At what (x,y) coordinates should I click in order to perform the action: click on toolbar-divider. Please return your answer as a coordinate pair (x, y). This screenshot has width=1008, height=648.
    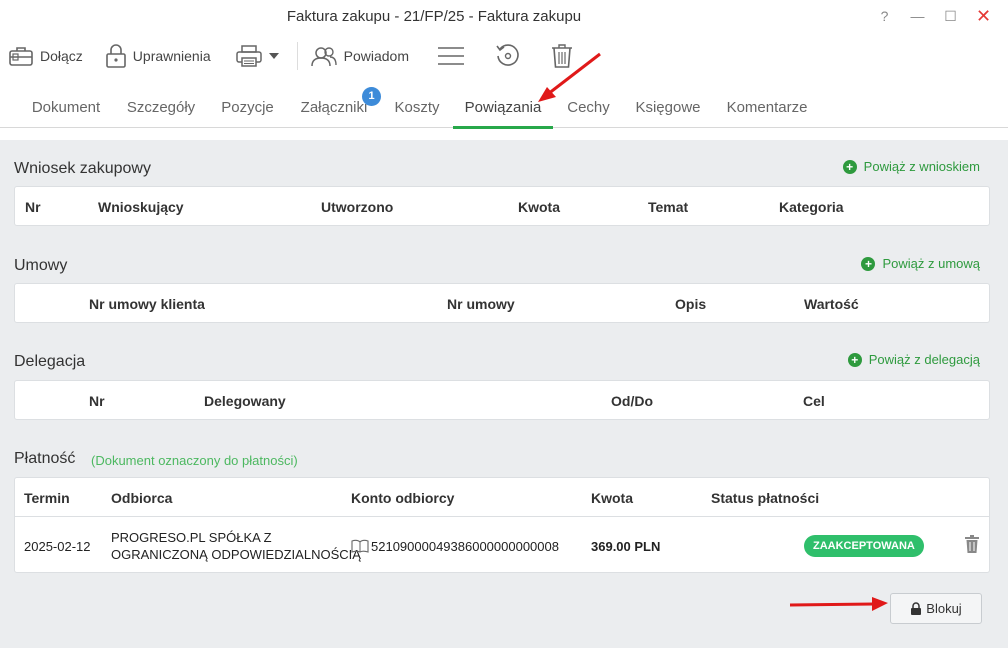
    Looking at the image, I should click on (297, 56).